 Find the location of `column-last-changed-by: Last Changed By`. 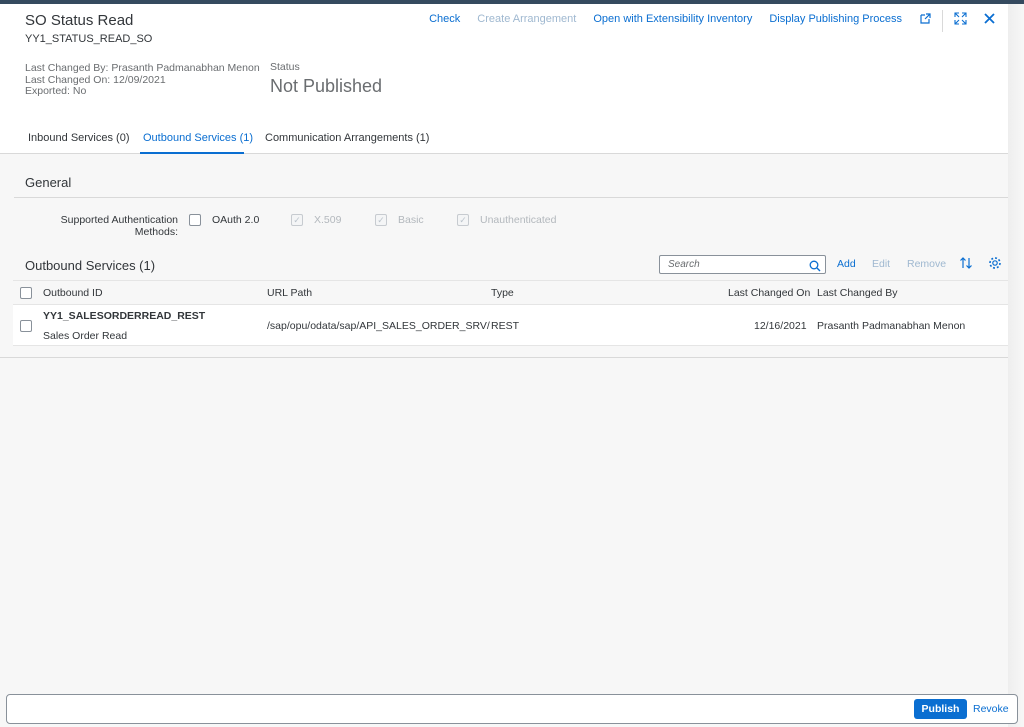

column-last-changed-by: Last Changed By is located at coordinates (857, 293).